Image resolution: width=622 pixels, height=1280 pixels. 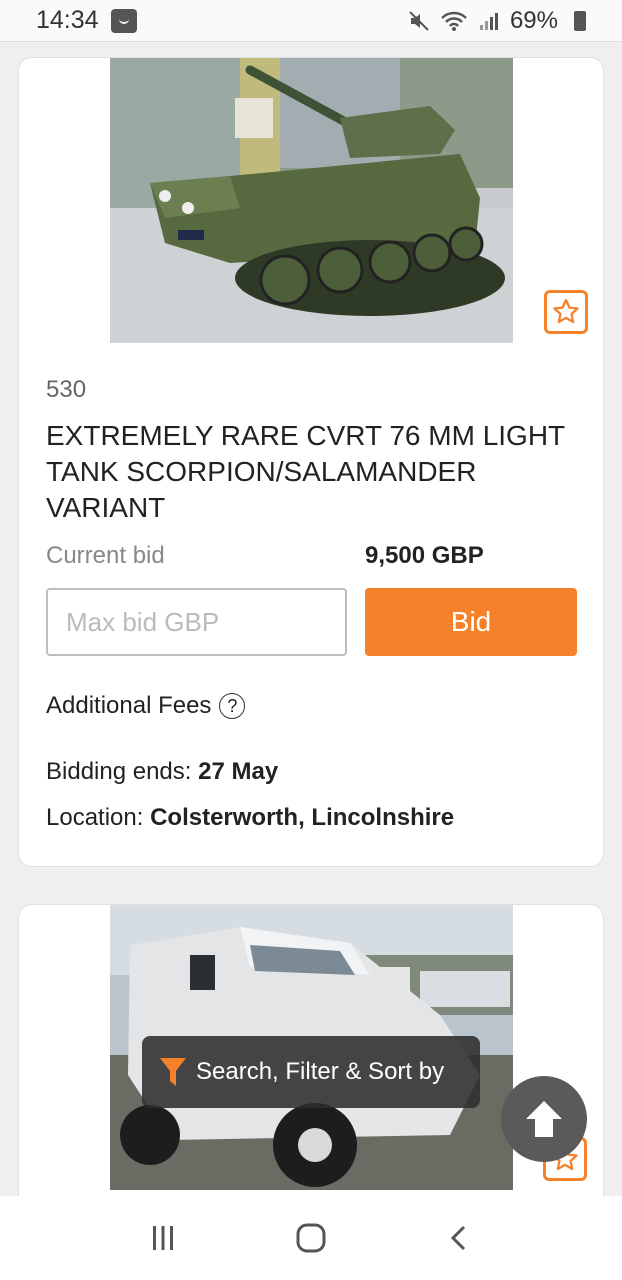 What do you see at coordinates (311, 21) in the screenshot?
I see `status-bar: 14:34 69%` at bounding box center [311, 21].